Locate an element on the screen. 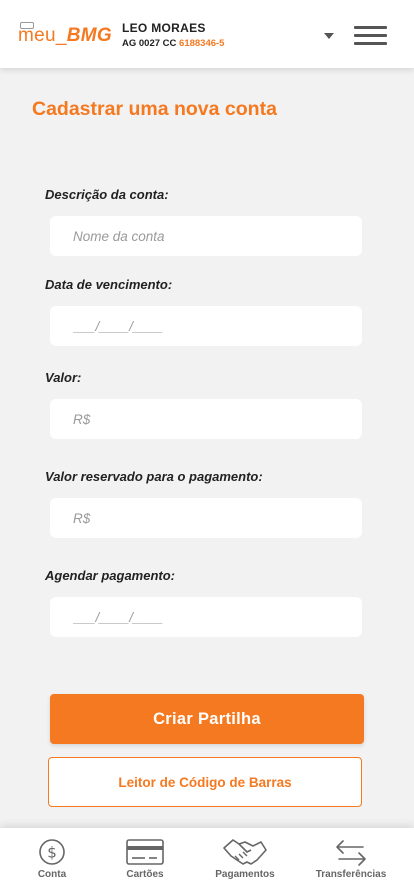 Image resolution: width=414 pixels, height=896 pixels. barcode-reader-button: Leitor de Código de Barras is located at coordinates (205, 782).